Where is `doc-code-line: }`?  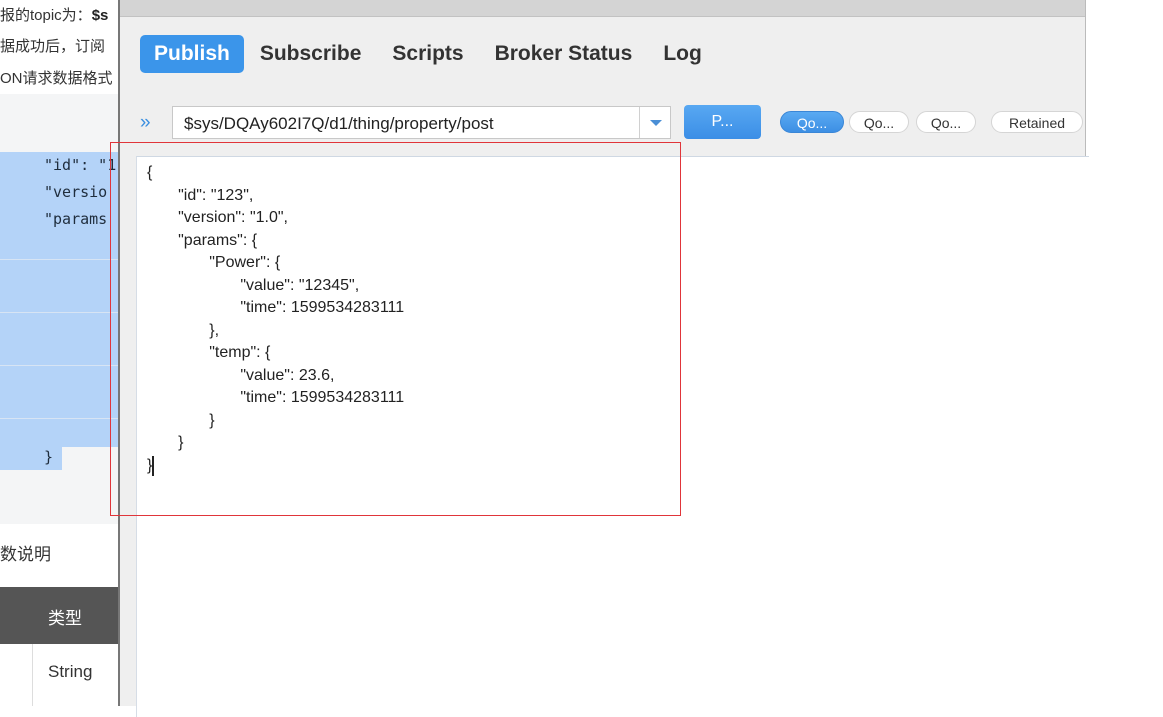
doc-code-line: } is located at coordinates (49, 457).